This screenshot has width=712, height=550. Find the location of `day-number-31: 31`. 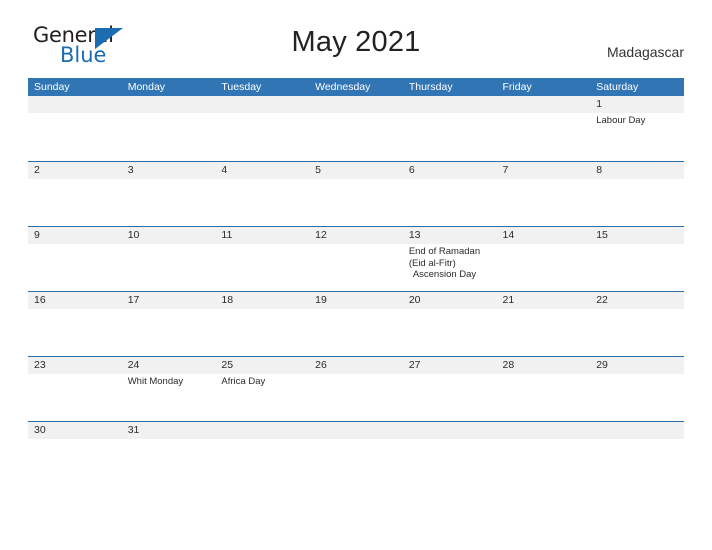

day-number-31: 31 is located at coordinates (169, 430).